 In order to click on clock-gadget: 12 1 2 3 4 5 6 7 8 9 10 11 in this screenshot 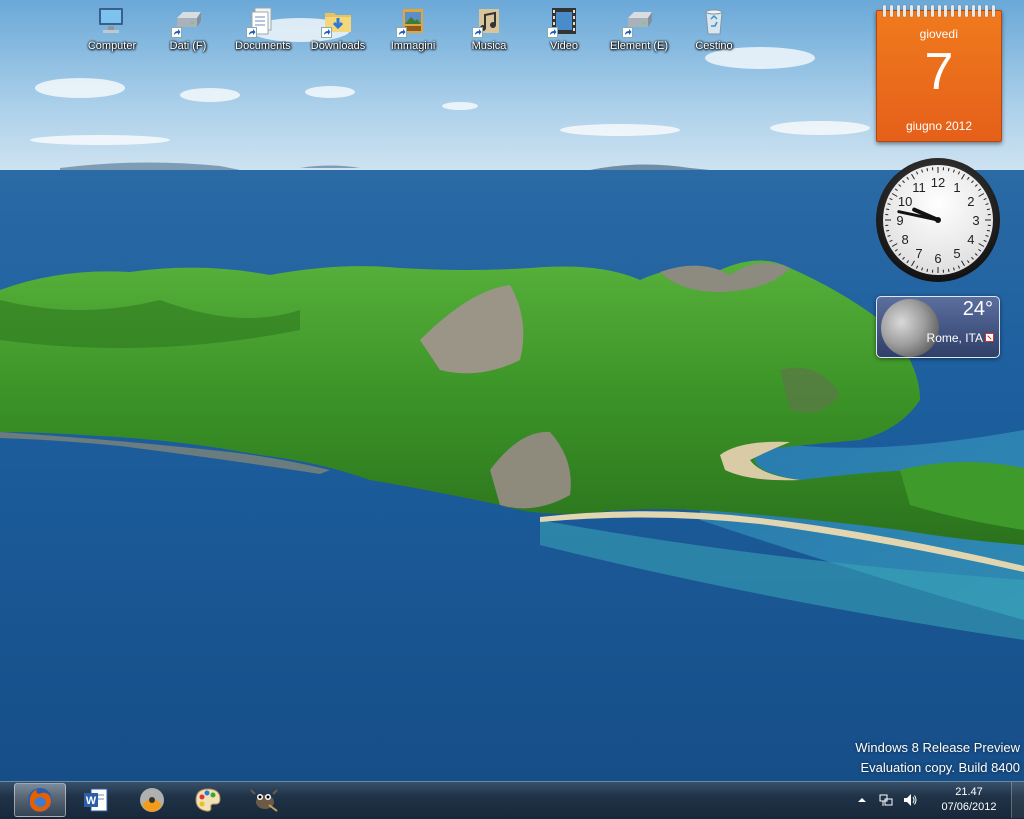, I will do `click(938, 220)`.